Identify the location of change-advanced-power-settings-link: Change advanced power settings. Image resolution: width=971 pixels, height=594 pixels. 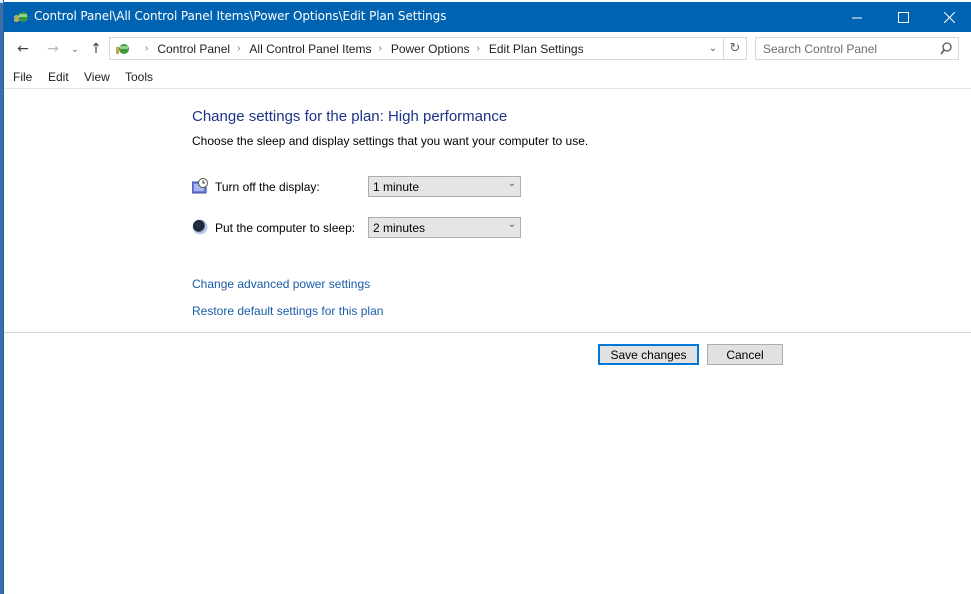
(281, 284).